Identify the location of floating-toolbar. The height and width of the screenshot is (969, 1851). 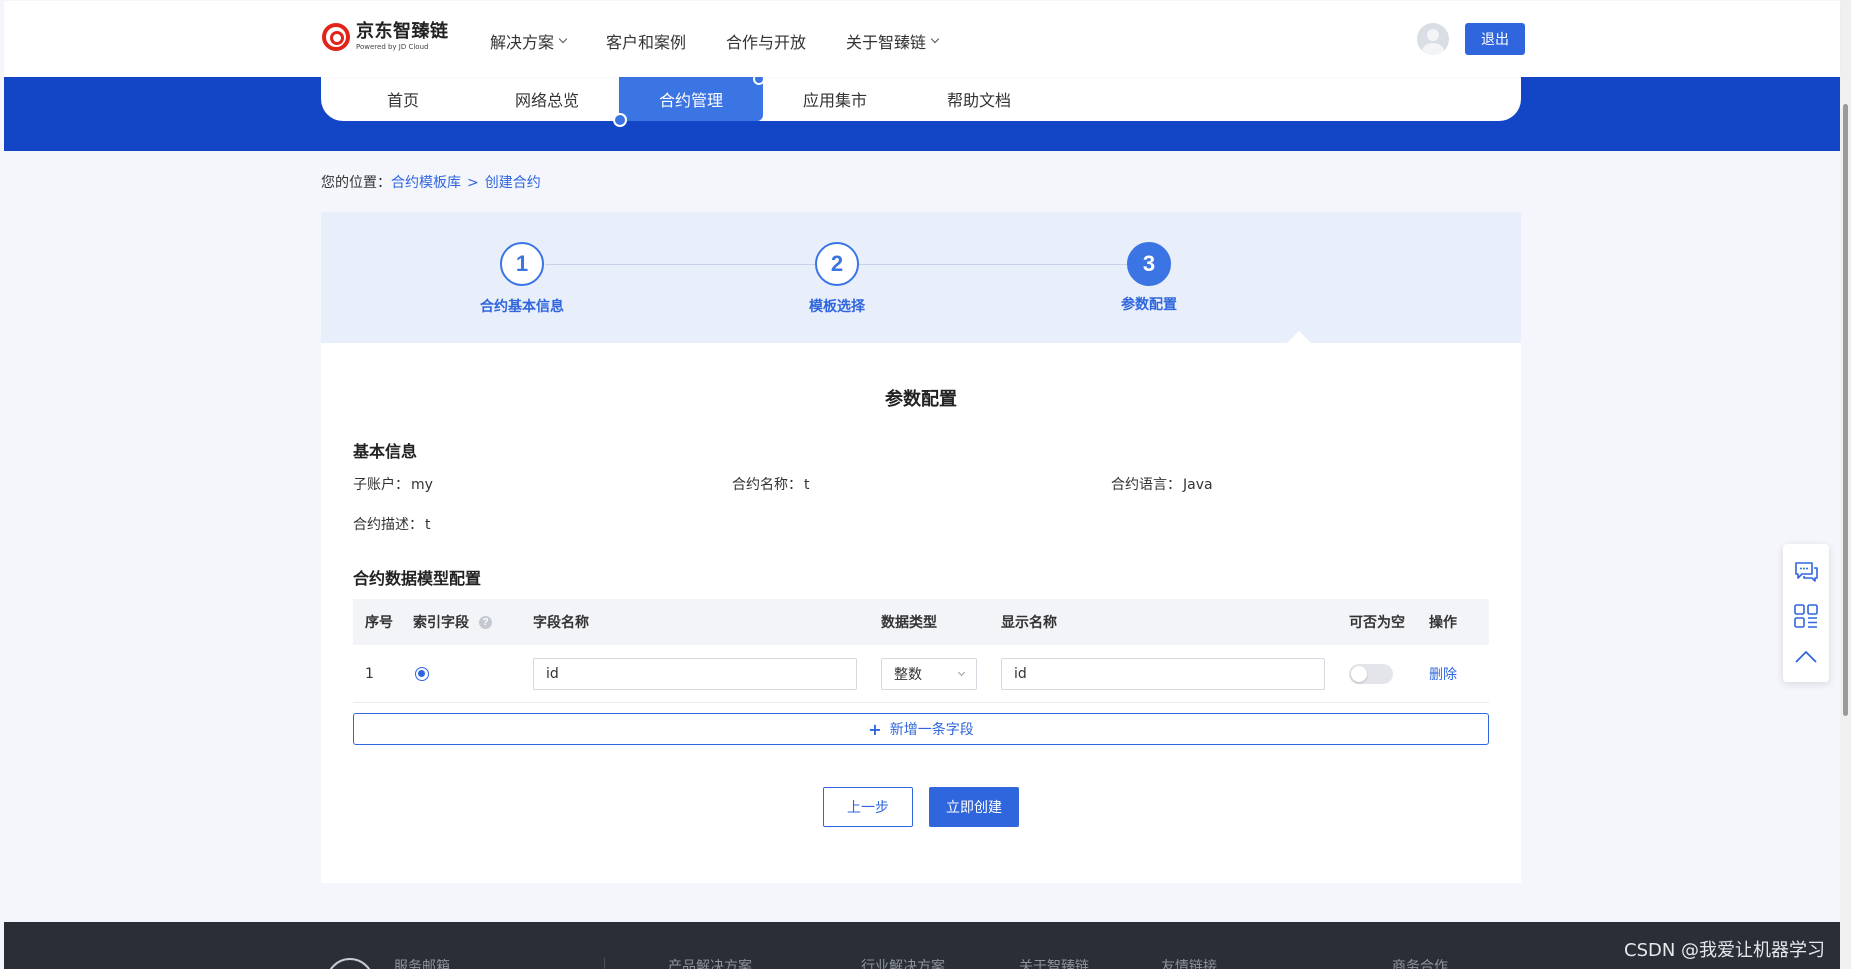
(1806, 613).